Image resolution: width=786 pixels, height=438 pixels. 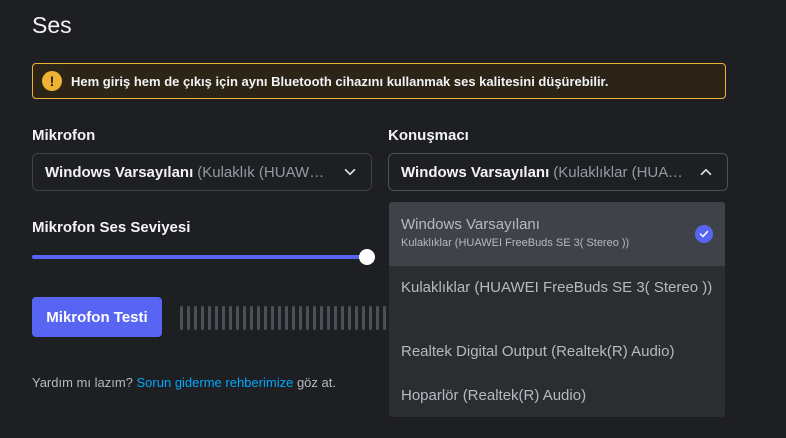 I want to click on troubleshooting-link: Sorun giderme rehberimize, so click(x=215, y=382).